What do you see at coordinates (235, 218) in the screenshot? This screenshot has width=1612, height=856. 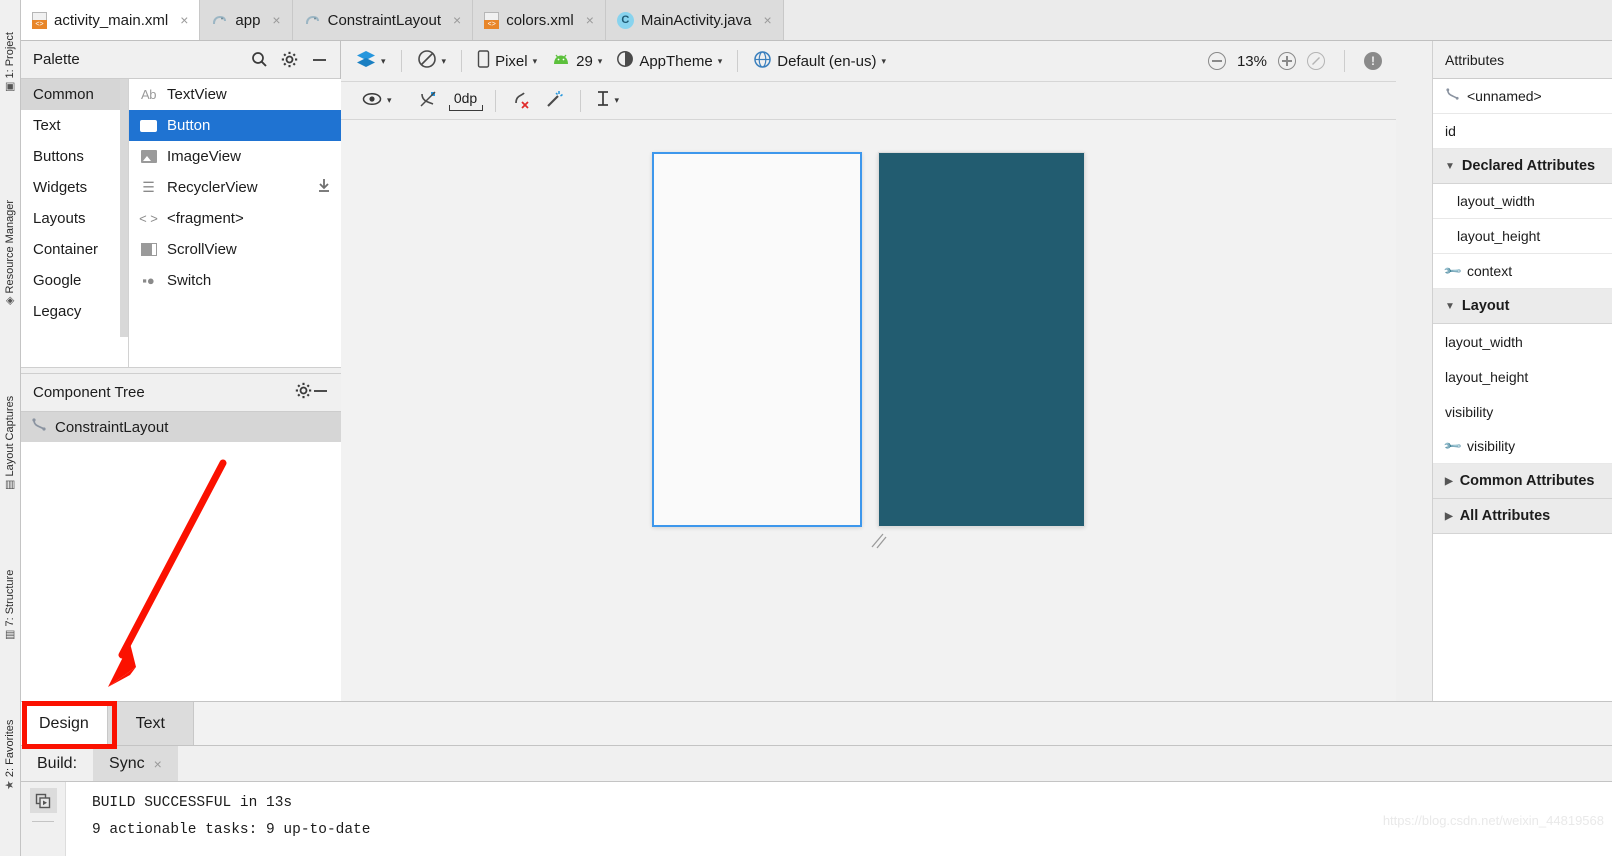 I see `palette-item-fragment: < > <fragment>` at bounding box center [235, 218].